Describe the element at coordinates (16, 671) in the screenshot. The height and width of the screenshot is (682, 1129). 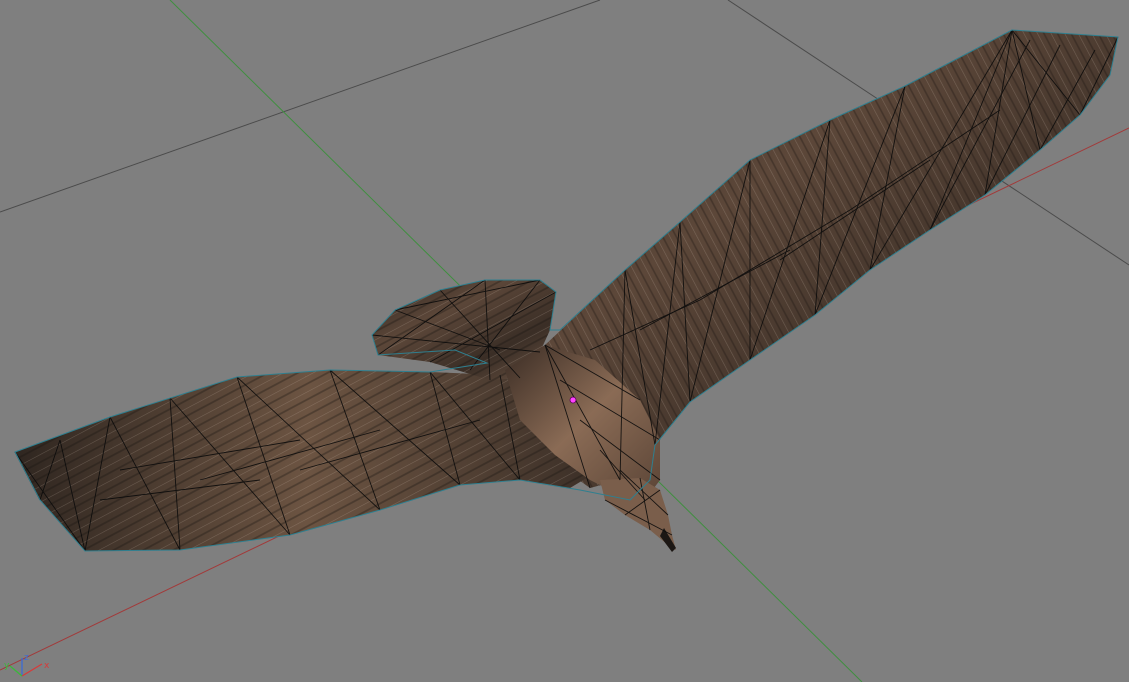
I see `gizmo-y-axis` at that location.